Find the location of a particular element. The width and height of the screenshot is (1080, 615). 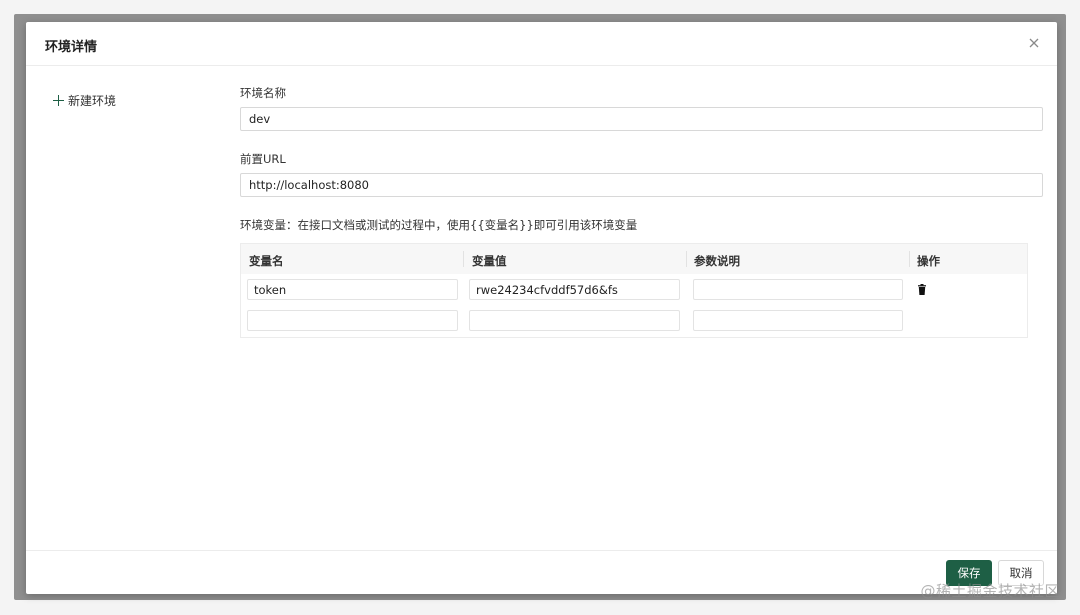

dialog-footer: 保存 取消 is located at coordinates (541, 572).